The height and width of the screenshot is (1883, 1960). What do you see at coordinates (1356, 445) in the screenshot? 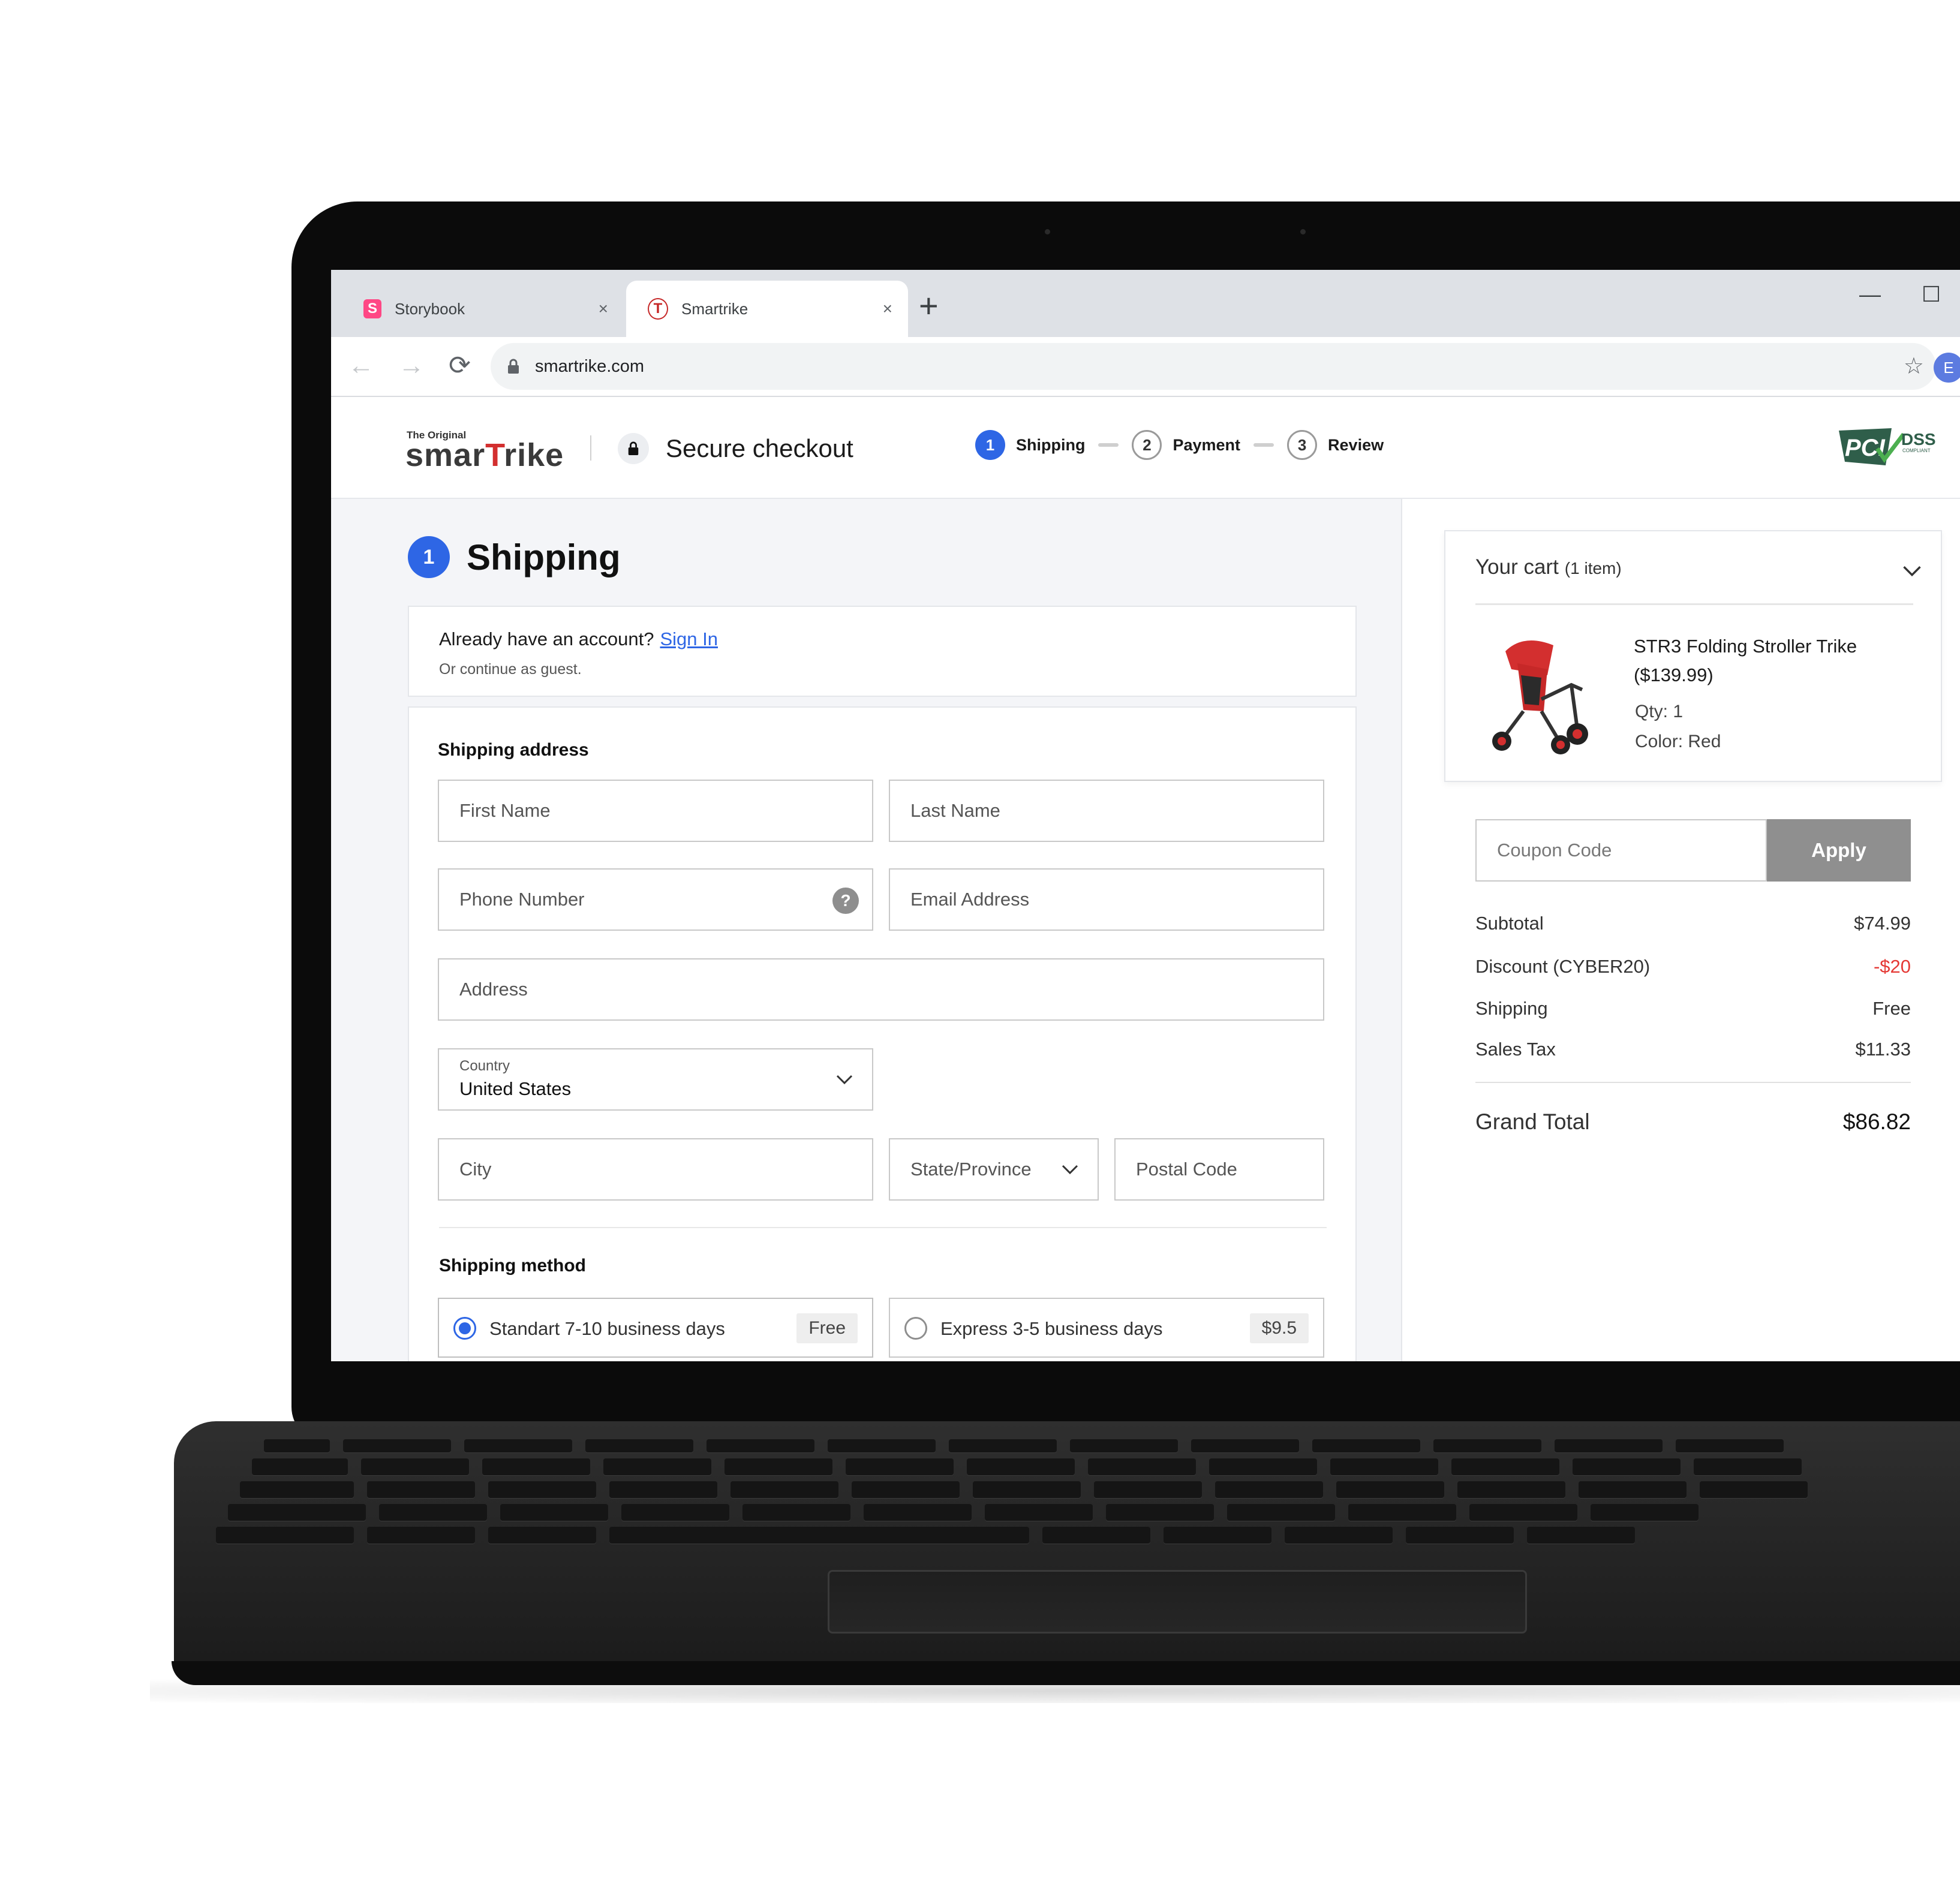
I see `step-review: Review` at bounding box center [1356, 445].